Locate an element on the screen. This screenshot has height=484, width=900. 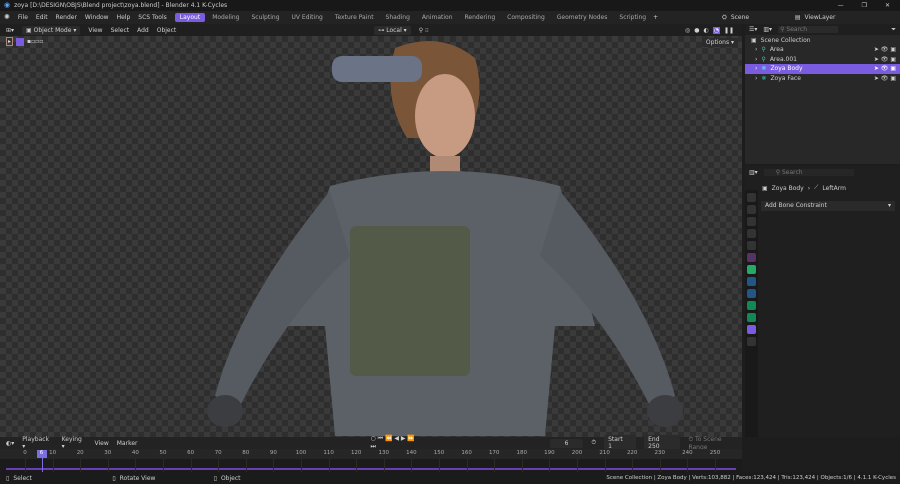
blender-menu-icon: ✺ is located at coordinates (7, 17).